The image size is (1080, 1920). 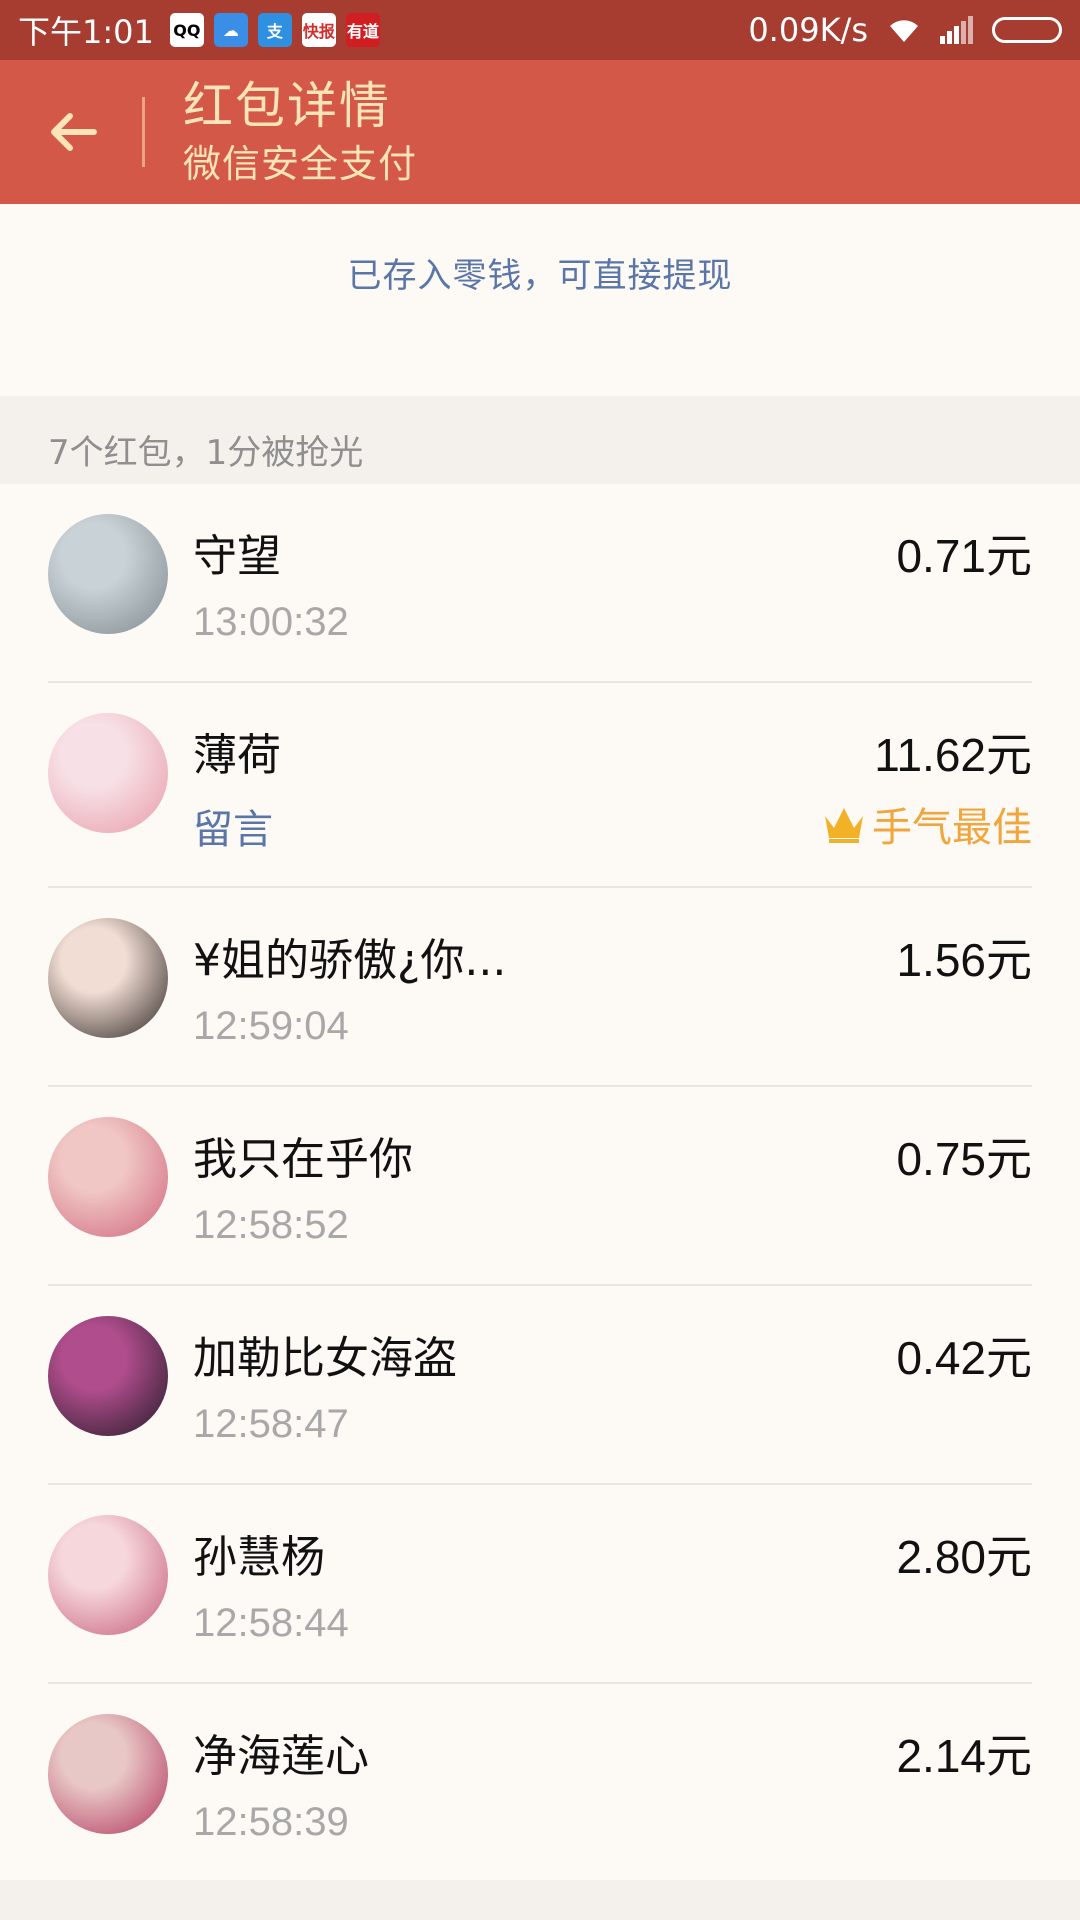 What do you see at coordinates (964, 1756) in the screenshot?
I see `amount: 2.14元` at bounding box center [964, 1756].